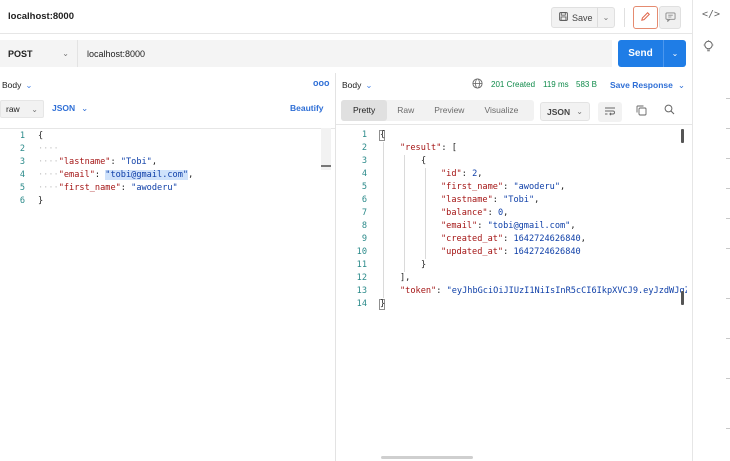 Image resolution: width=730 pixels, height=461 pixels. What do you see at coordinates (116, 175) in the screenshot?
I see `code-line: ····"email": "tobi@gmail.com",` at bounding box center [116, 175].